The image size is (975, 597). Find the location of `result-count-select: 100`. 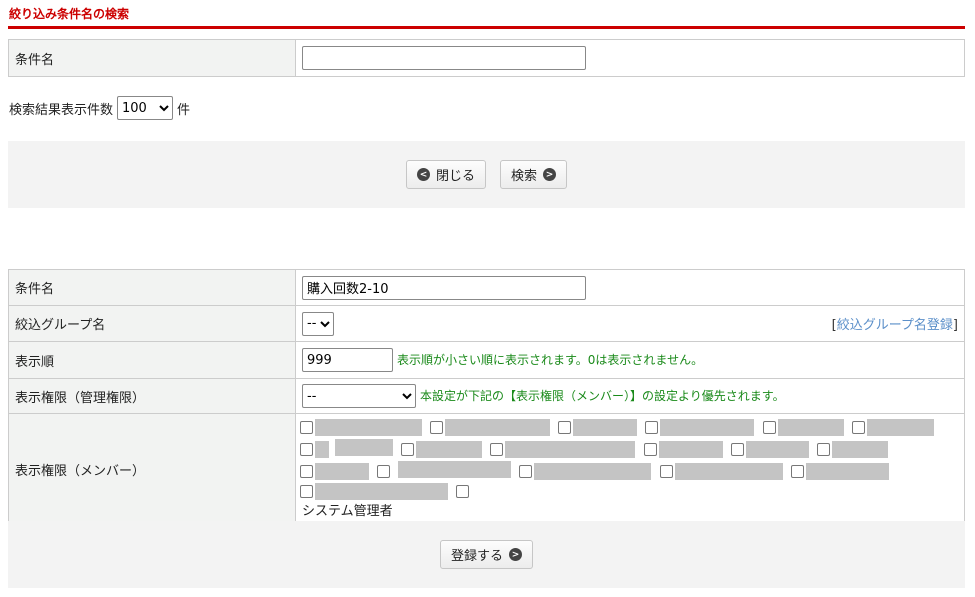

result-count-select: 100 is located at coordinates (145, 108).